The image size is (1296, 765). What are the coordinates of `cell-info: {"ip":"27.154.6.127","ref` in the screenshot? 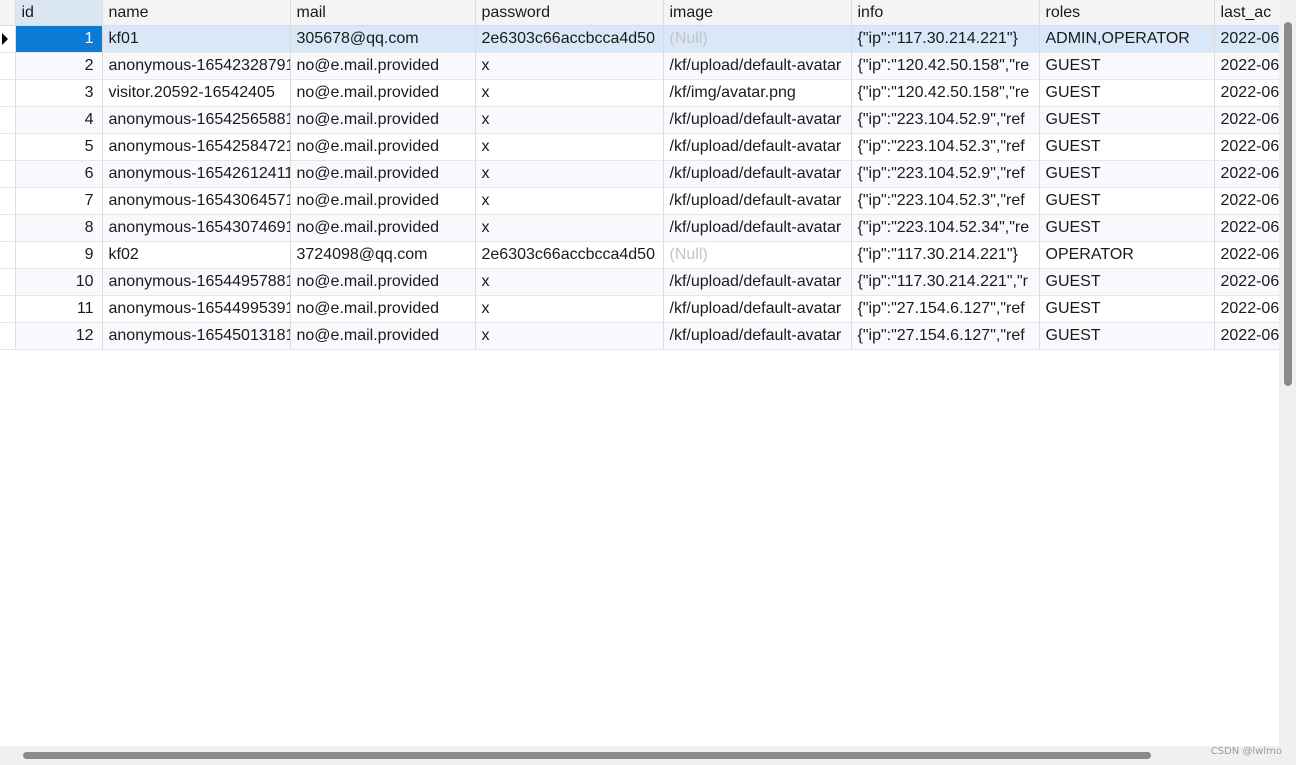 It's located at (945, 309).